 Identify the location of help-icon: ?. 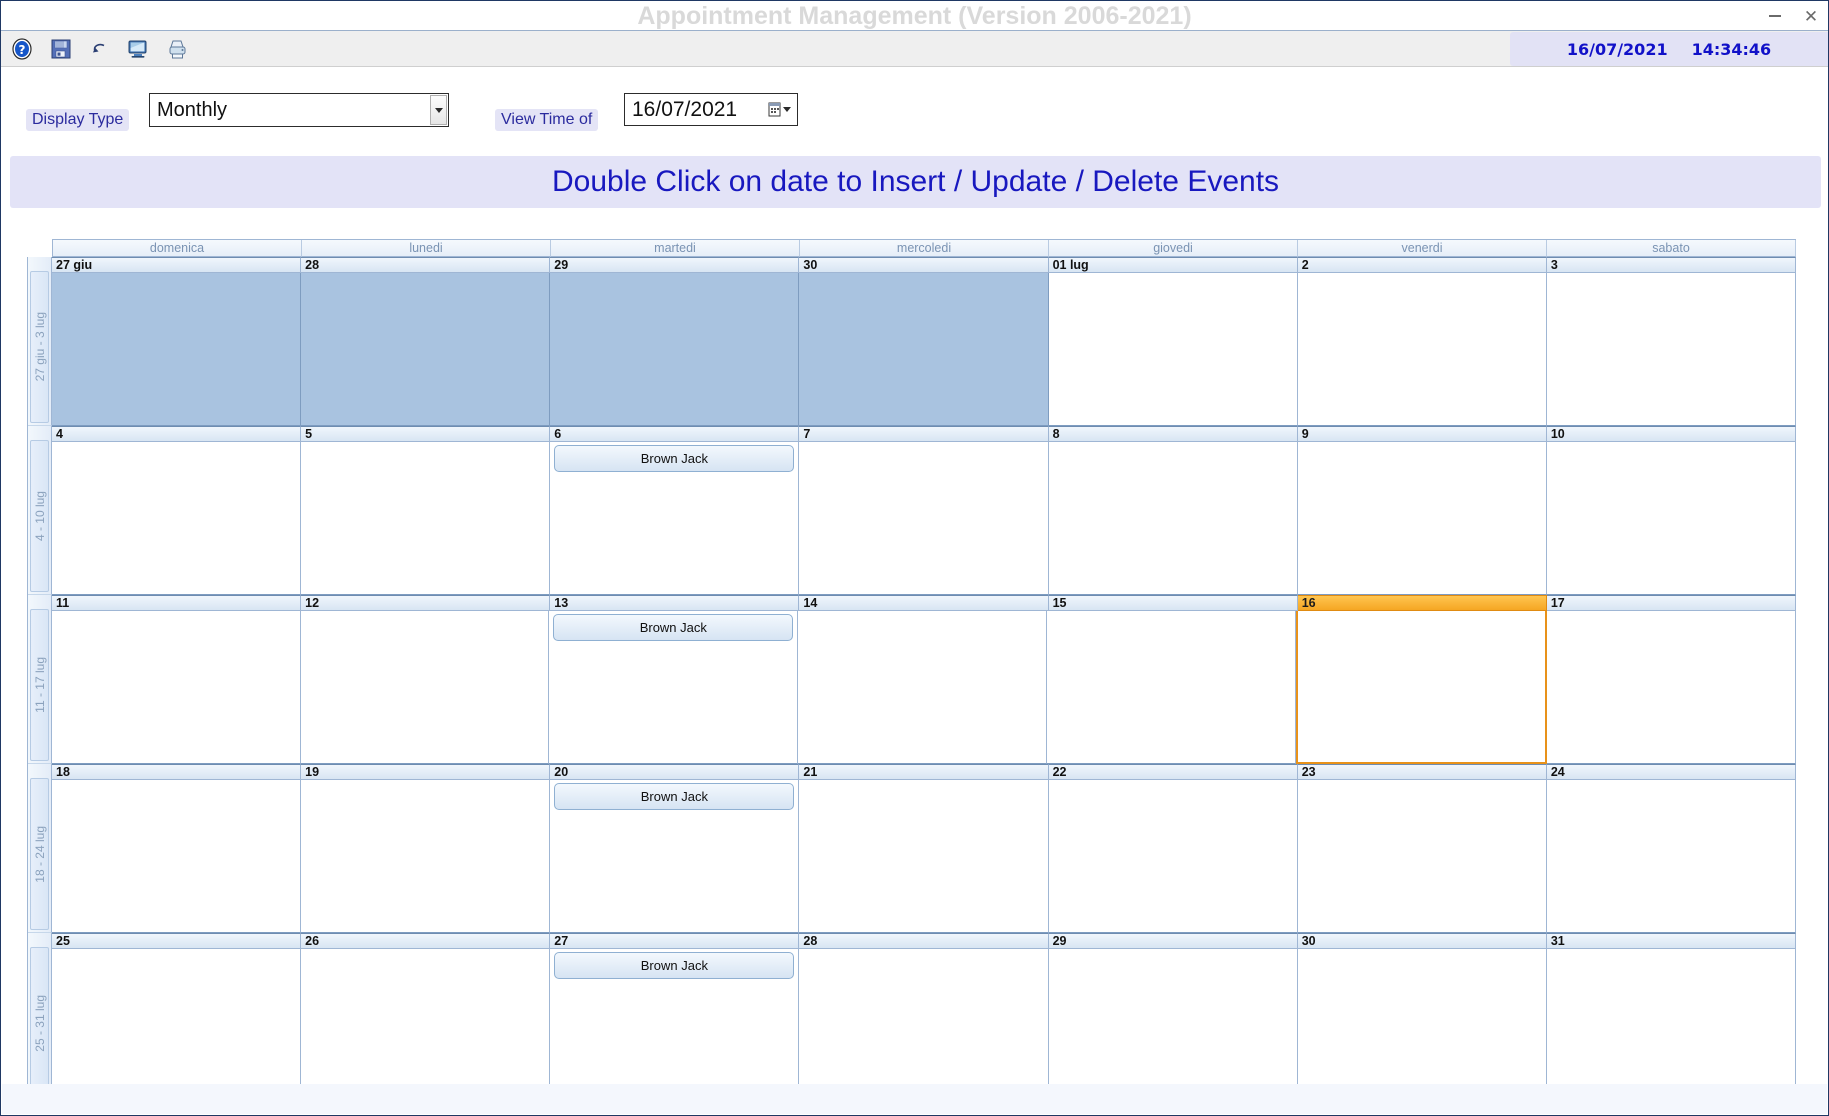
(22, 49).